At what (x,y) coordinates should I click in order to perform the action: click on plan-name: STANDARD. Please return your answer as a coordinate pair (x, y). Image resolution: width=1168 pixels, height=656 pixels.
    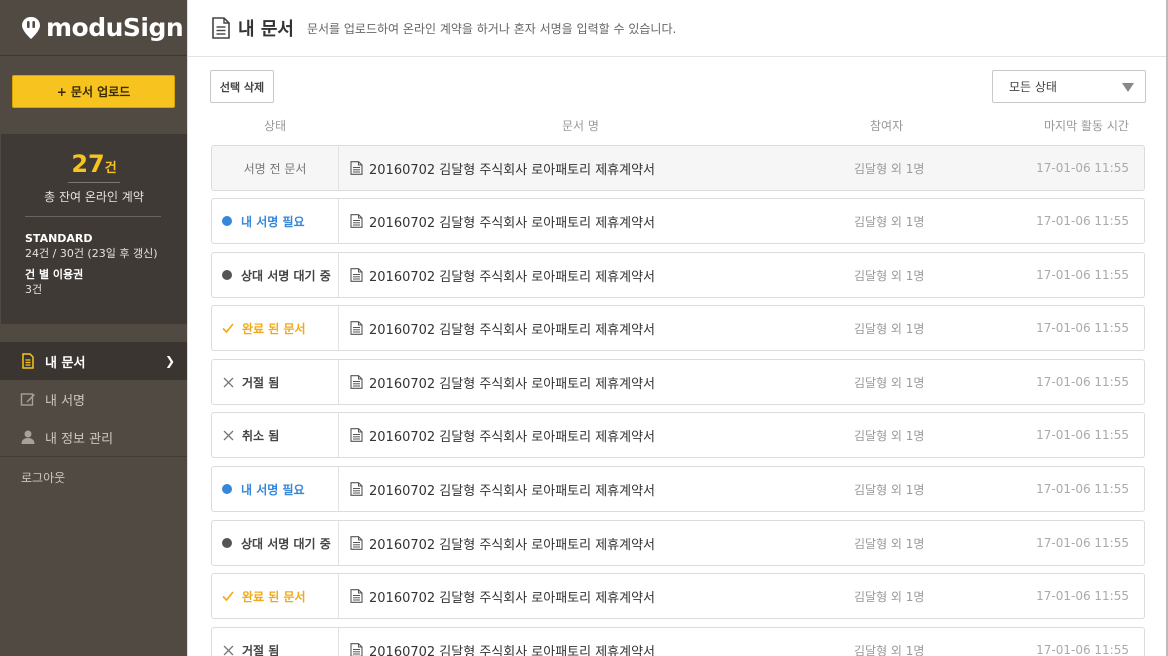
    Looking at the image, I should click on (59, 238).